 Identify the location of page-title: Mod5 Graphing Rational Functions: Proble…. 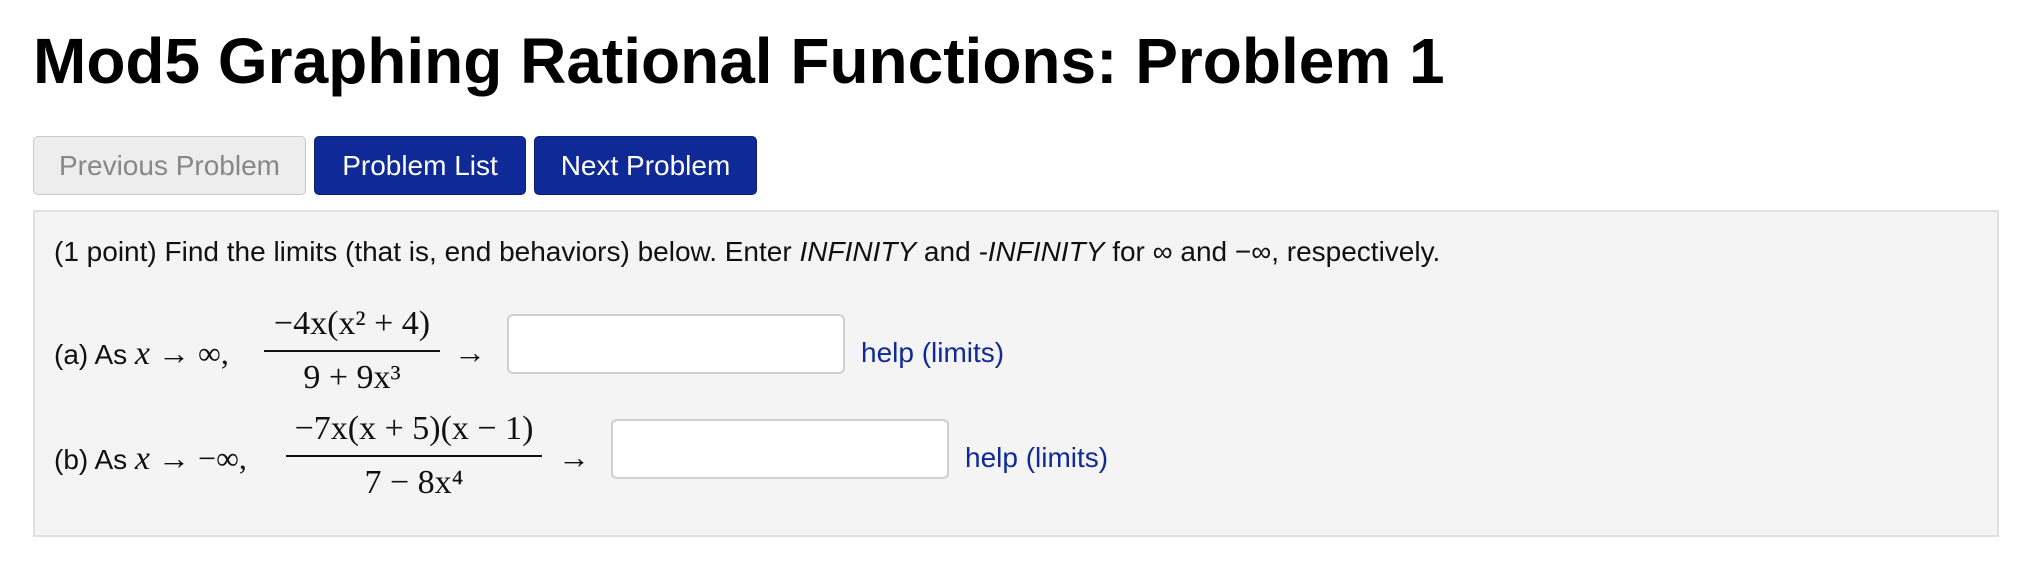
(739, 61).